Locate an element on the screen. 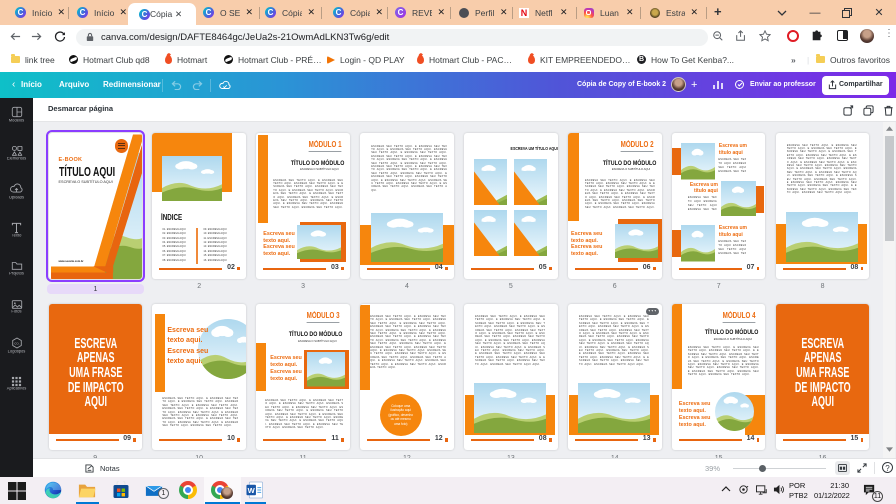 The height and width of the screenshot is (504, 896). svg-text: co. is located at coordinates (16, 343).